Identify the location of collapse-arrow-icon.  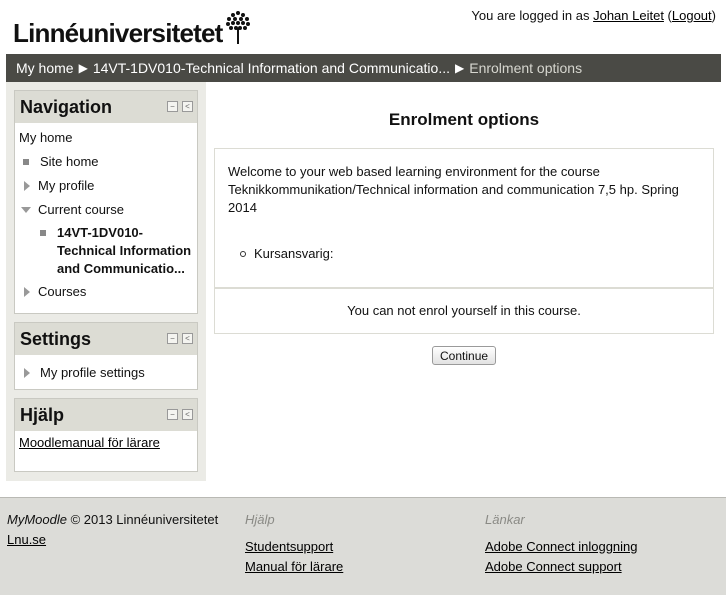
(26, 210).